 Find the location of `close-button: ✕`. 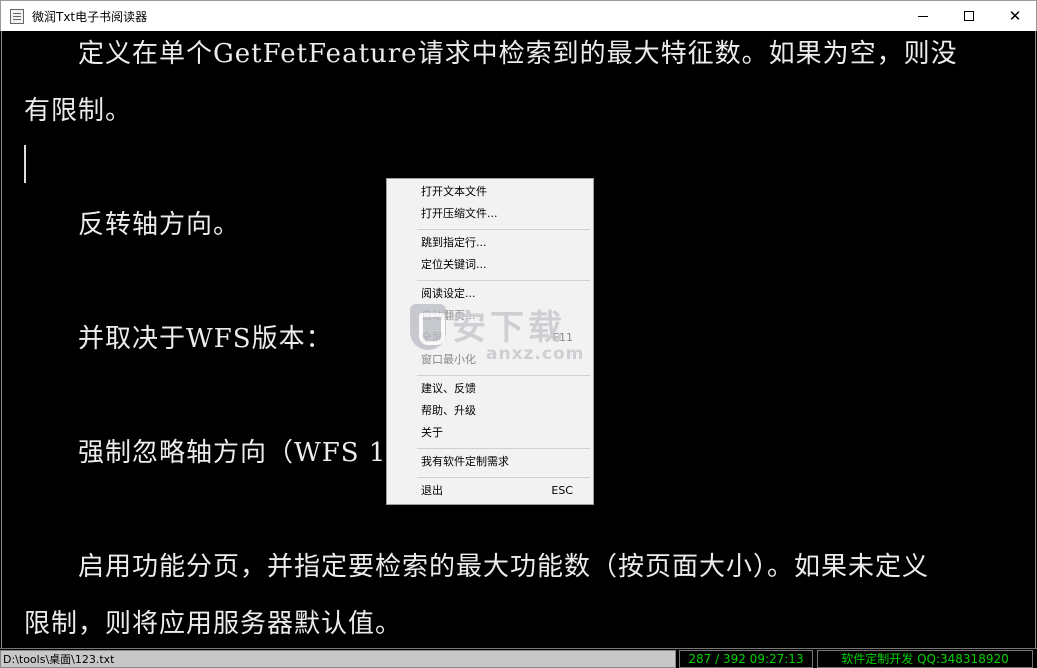

close-button: ✕ is located at coordinates (1014, 16).